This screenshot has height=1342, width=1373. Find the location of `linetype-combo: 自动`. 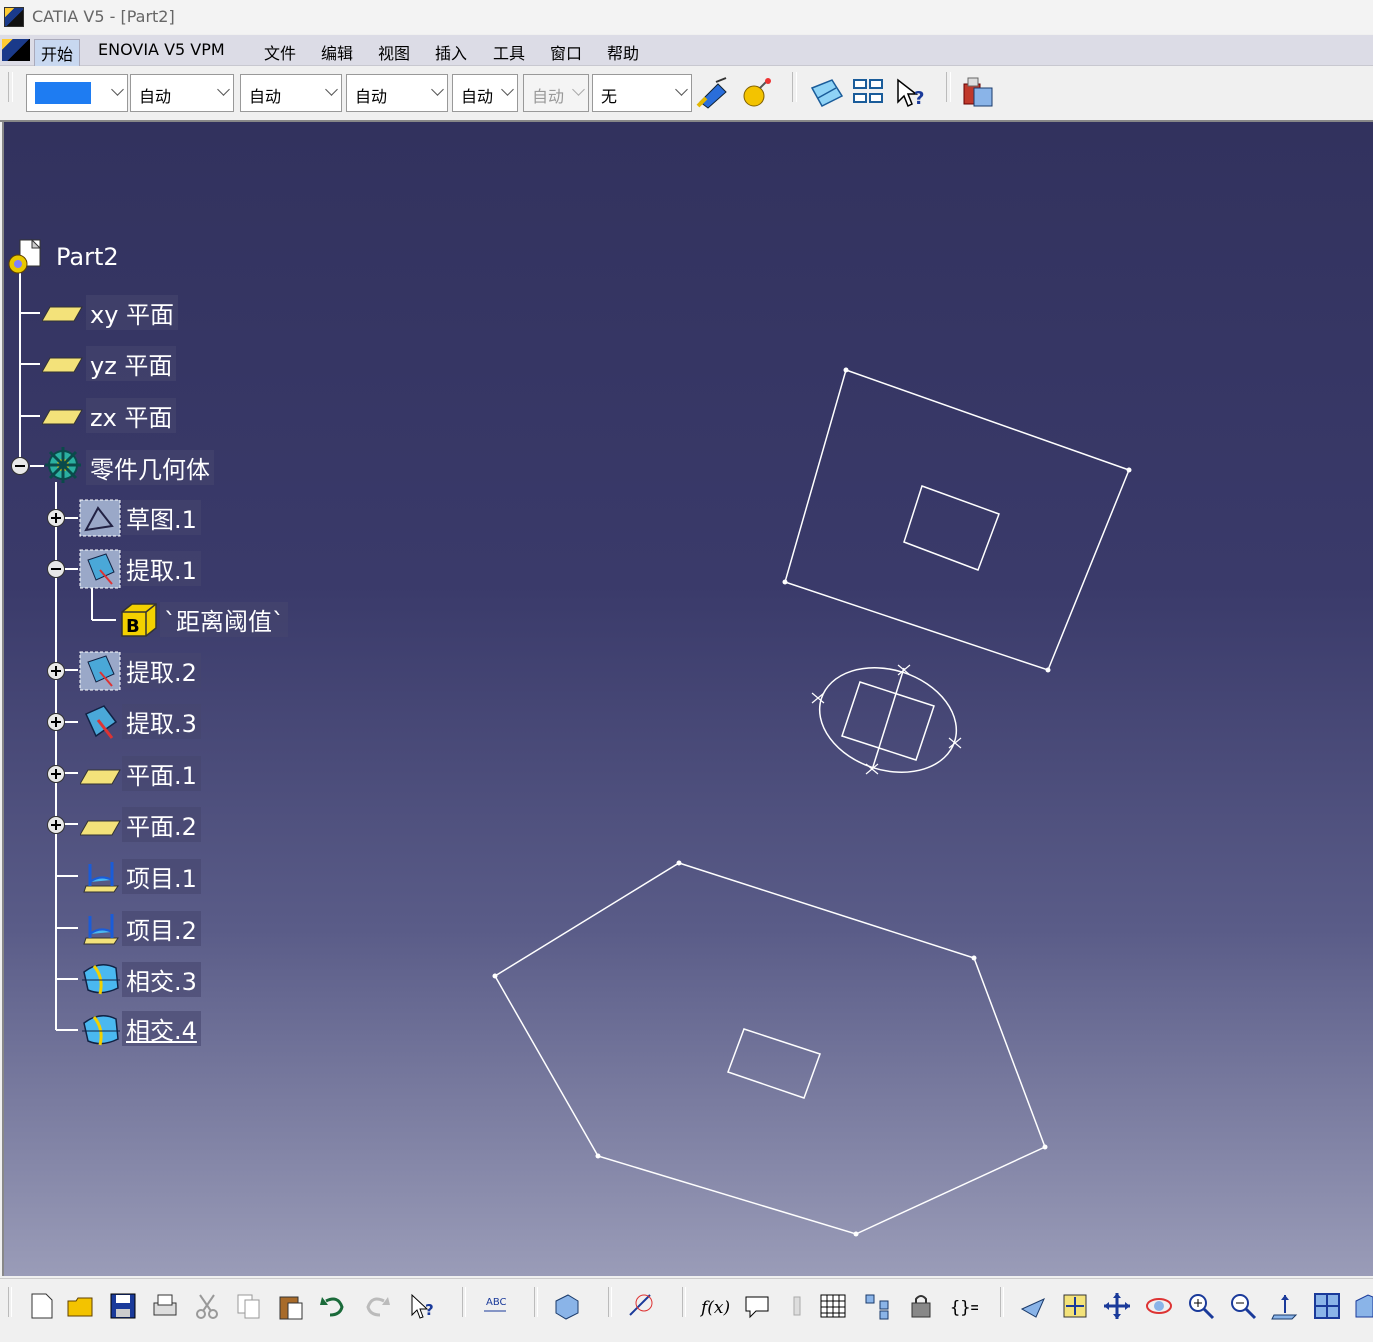

linetype-combo: 自动 is located at coordinates (397, 93).